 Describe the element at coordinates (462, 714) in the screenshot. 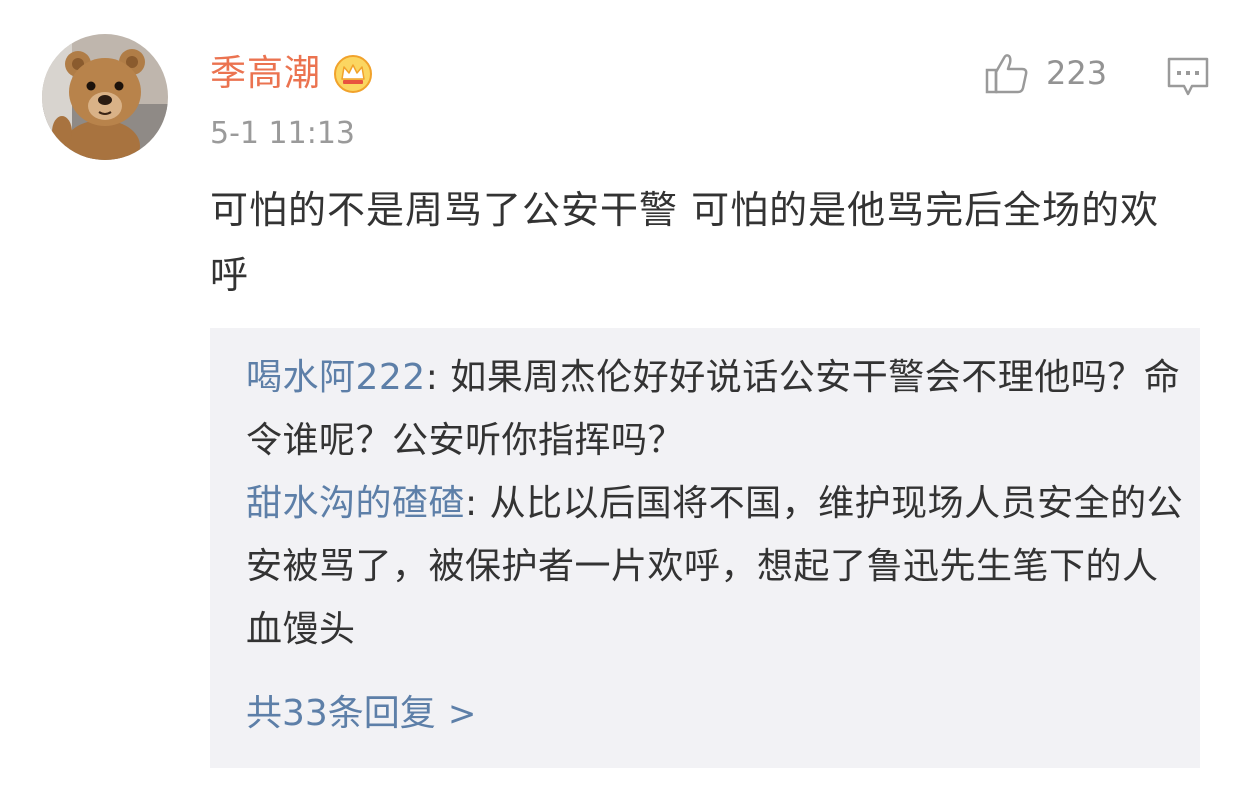

I see `chevron-right-icon: >` at that location.